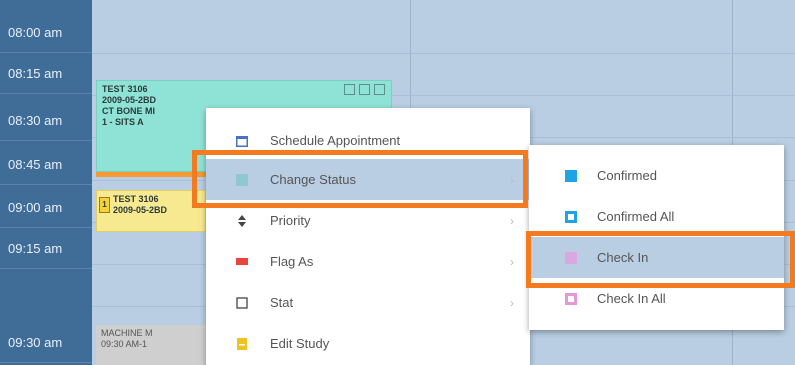 This screenshot has height=365, width=795. I want to click on time-slot-label: 09:00 am, so click(46, 207).